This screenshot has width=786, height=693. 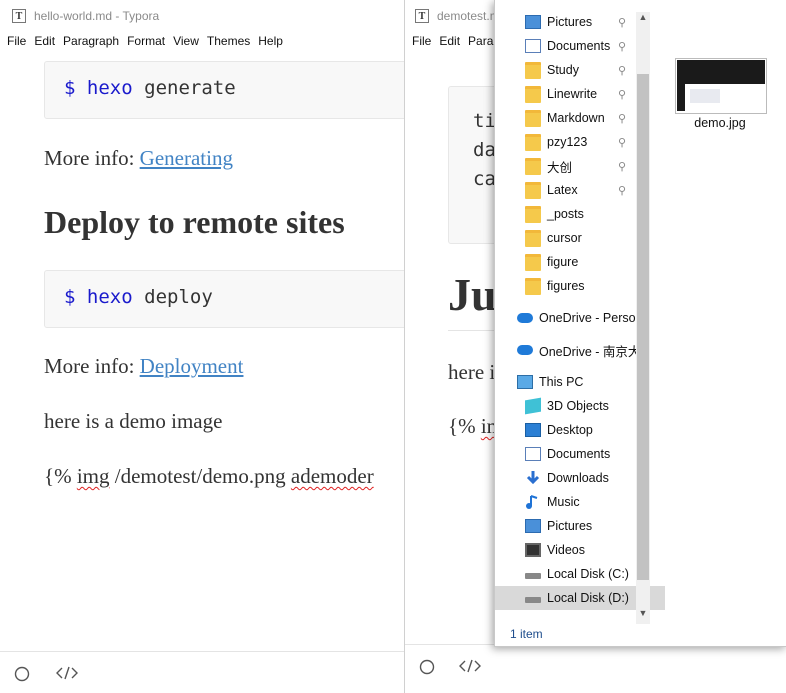 I want to click on menu-paragraph: Paragraph, so click(x=91, y=41).